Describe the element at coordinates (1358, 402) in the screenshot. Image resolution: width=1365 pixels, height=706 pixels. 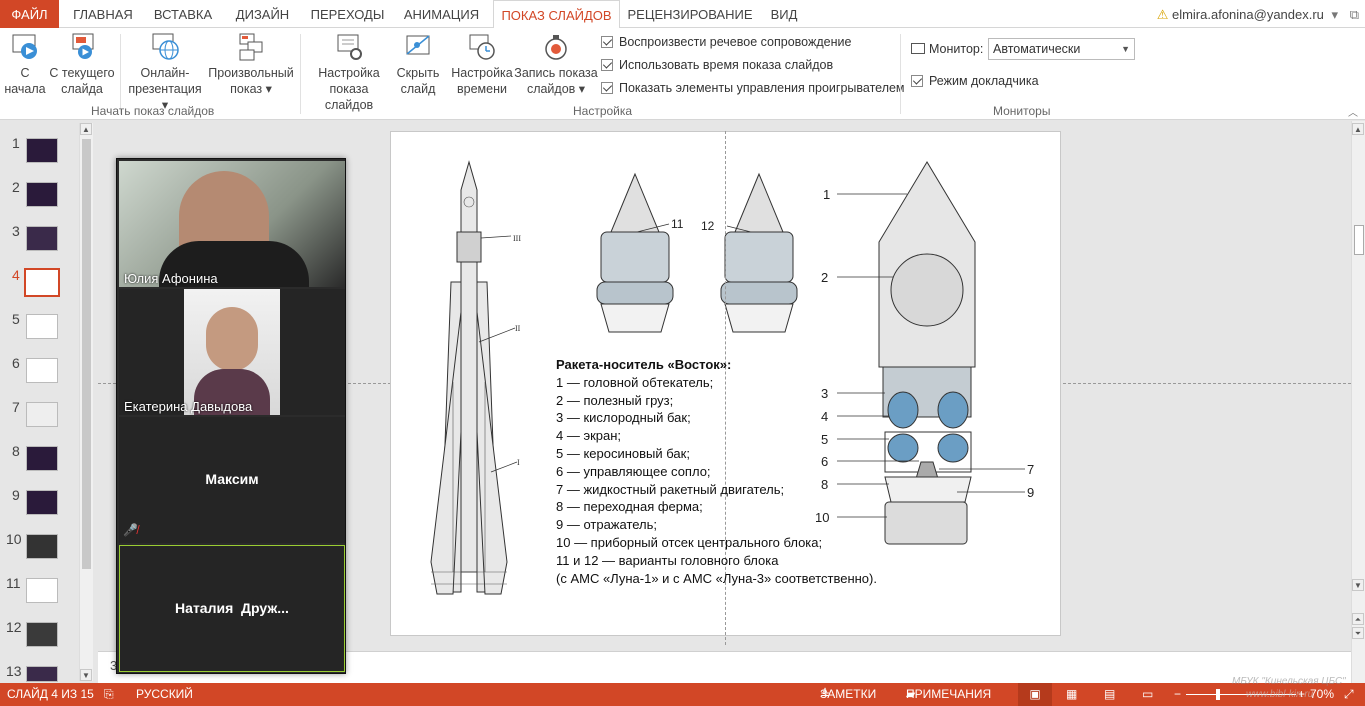
I see `main-scrollbar: ▲ ▼ ⏶ ⏷` at that location.